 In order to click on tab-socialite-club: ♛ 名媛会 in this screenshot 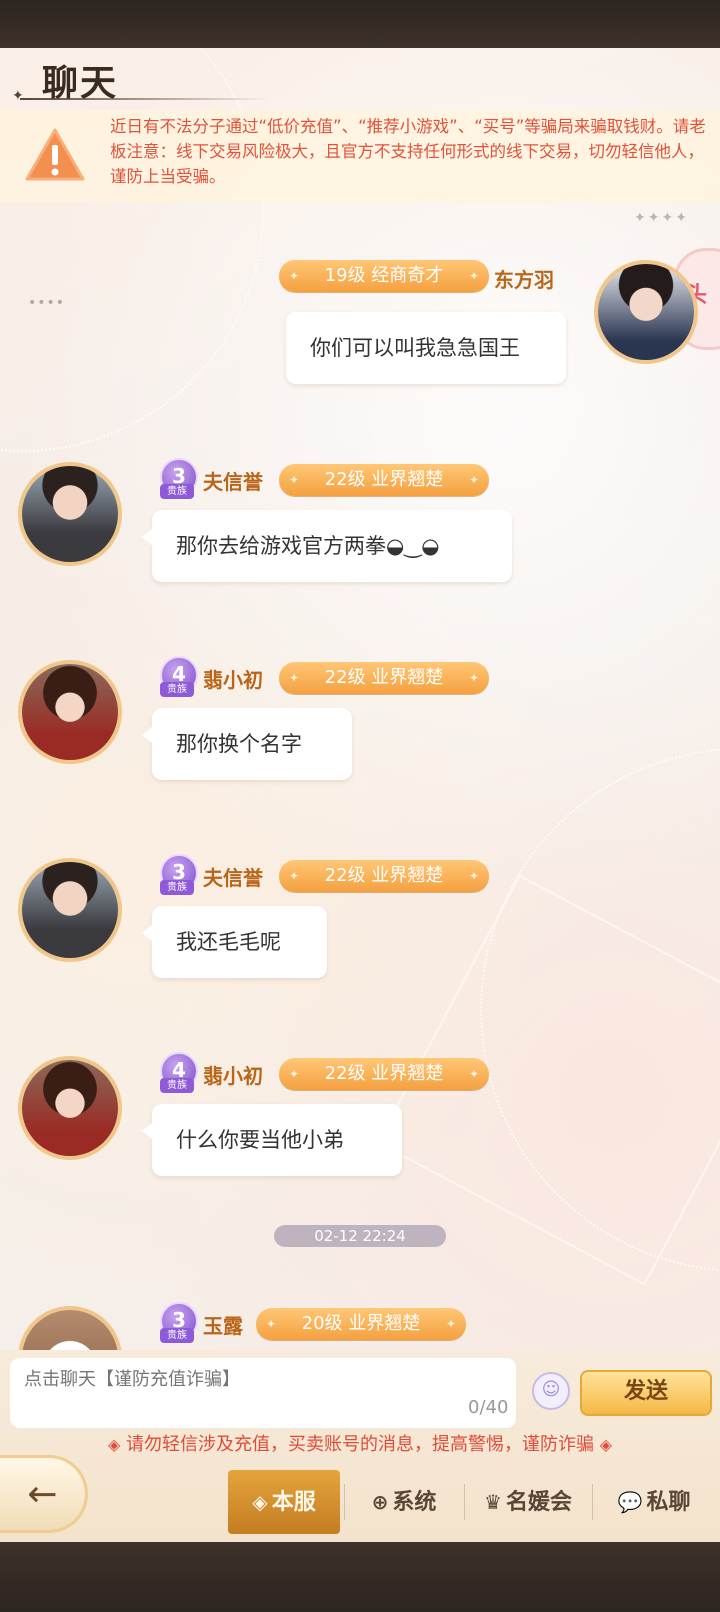, I will do `click(528, 1502)`.